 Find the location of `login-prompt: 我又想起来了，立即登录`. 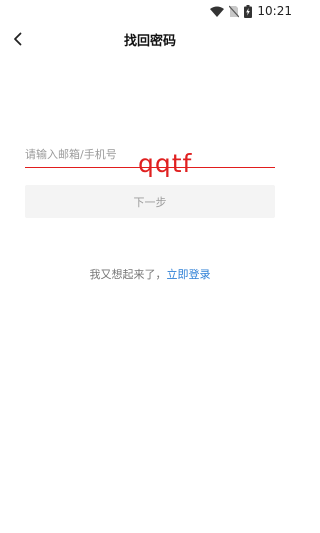

login-prompt: 我又想起来了，立即登录 is located at coordinates (150, 274).